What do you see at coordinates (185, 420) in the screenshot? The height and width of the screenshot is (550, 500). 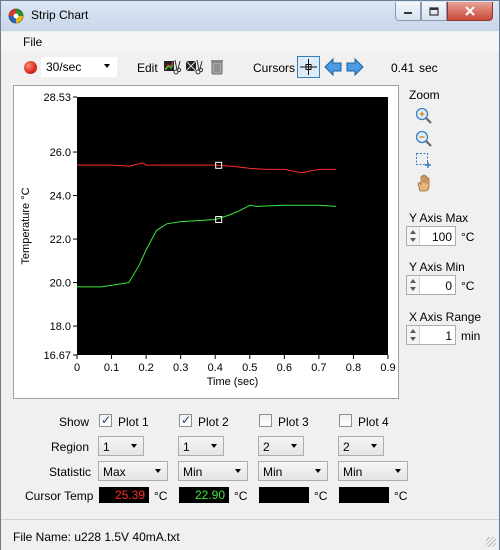 I see `plot-2-checkbox` at bounding box center [185, 420].